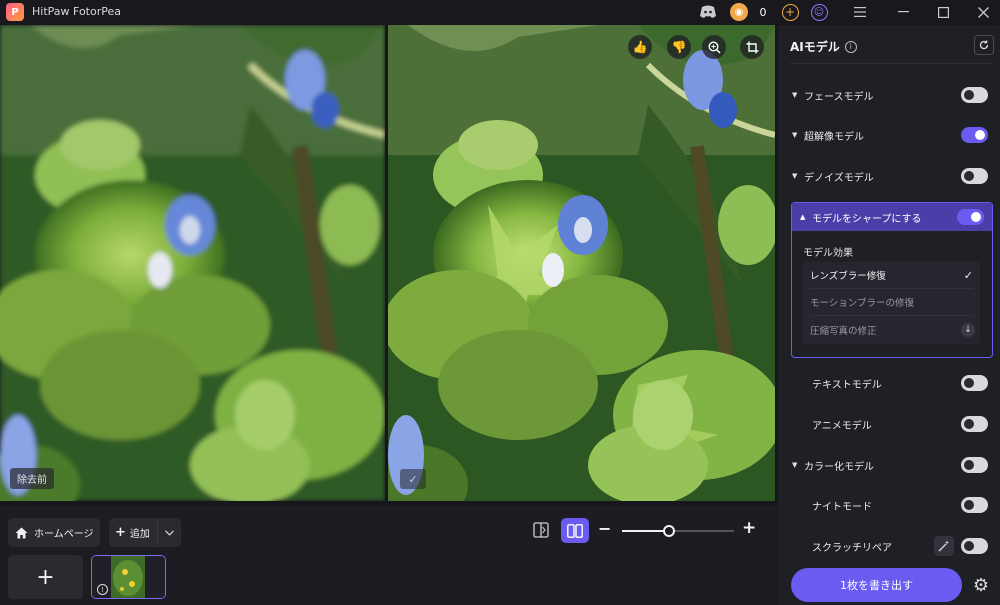  Describe the element at coordinates (850, 46) in the screenshot. I see `info-icon: i` at that location.